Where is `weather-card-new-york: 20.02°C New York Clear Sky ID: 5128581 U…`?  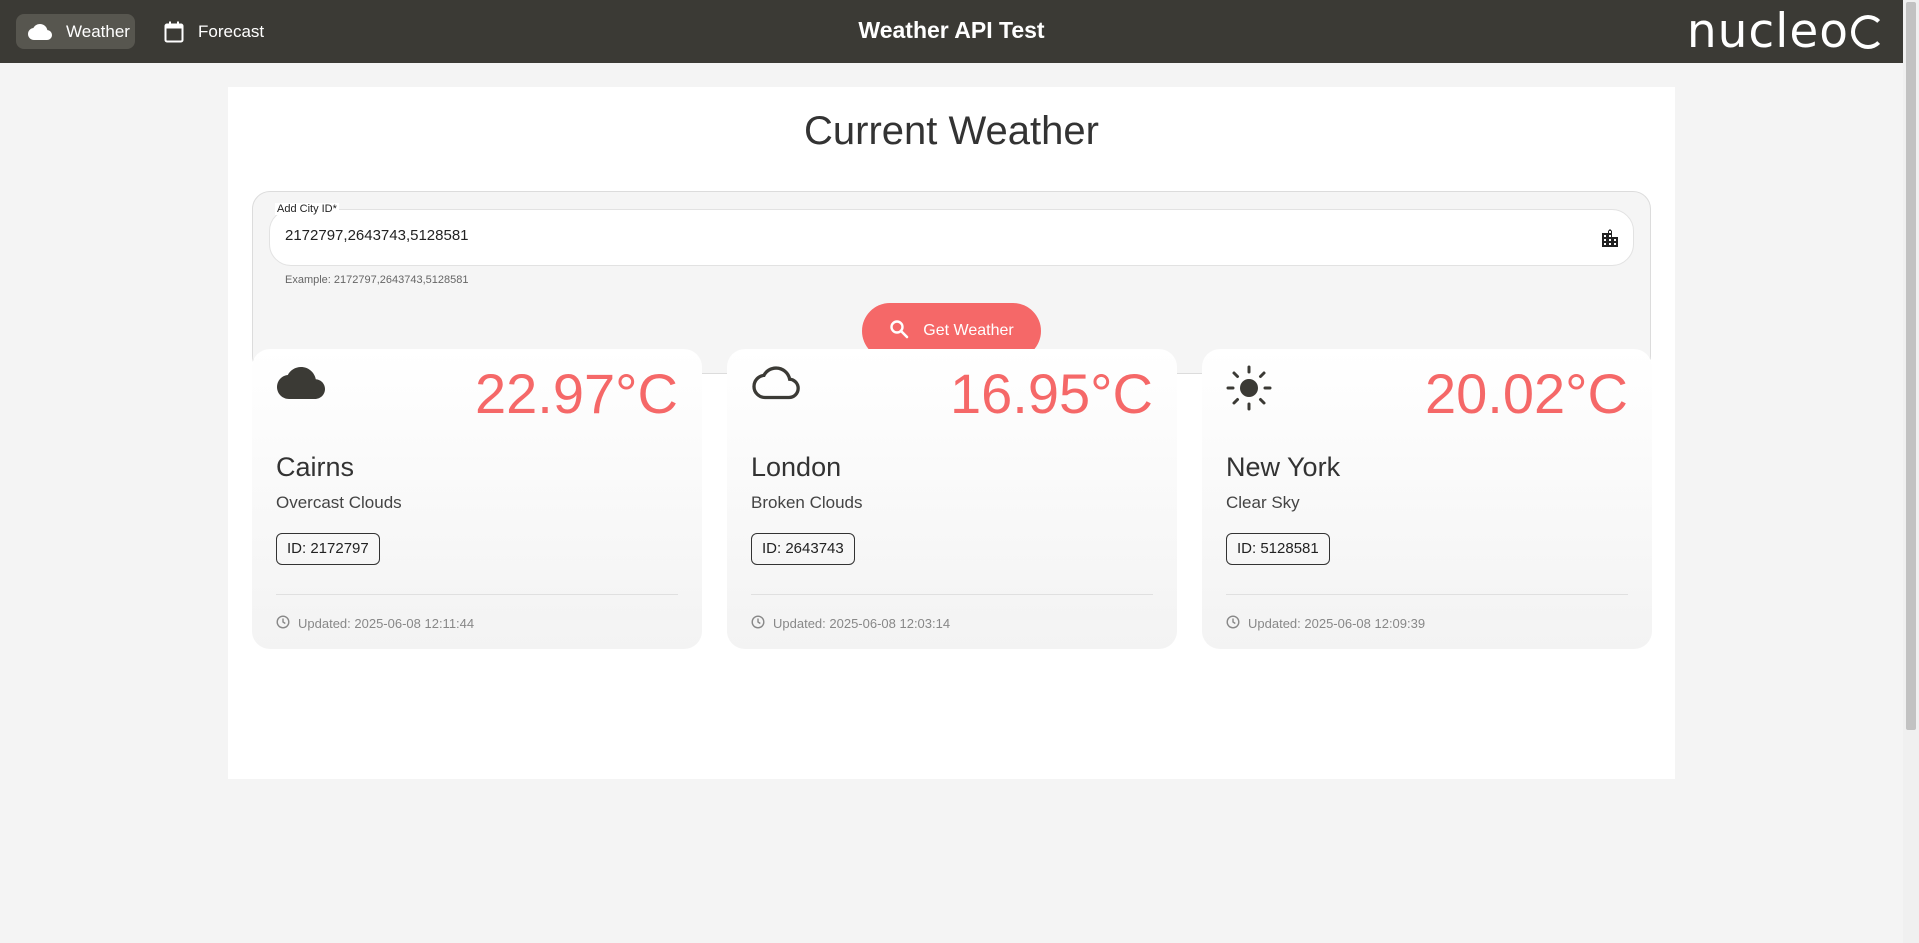 weather-card-new-york: 20.02°C New York Clear Sky ID: 5128581 U… is located at coordinates (1427, 499).